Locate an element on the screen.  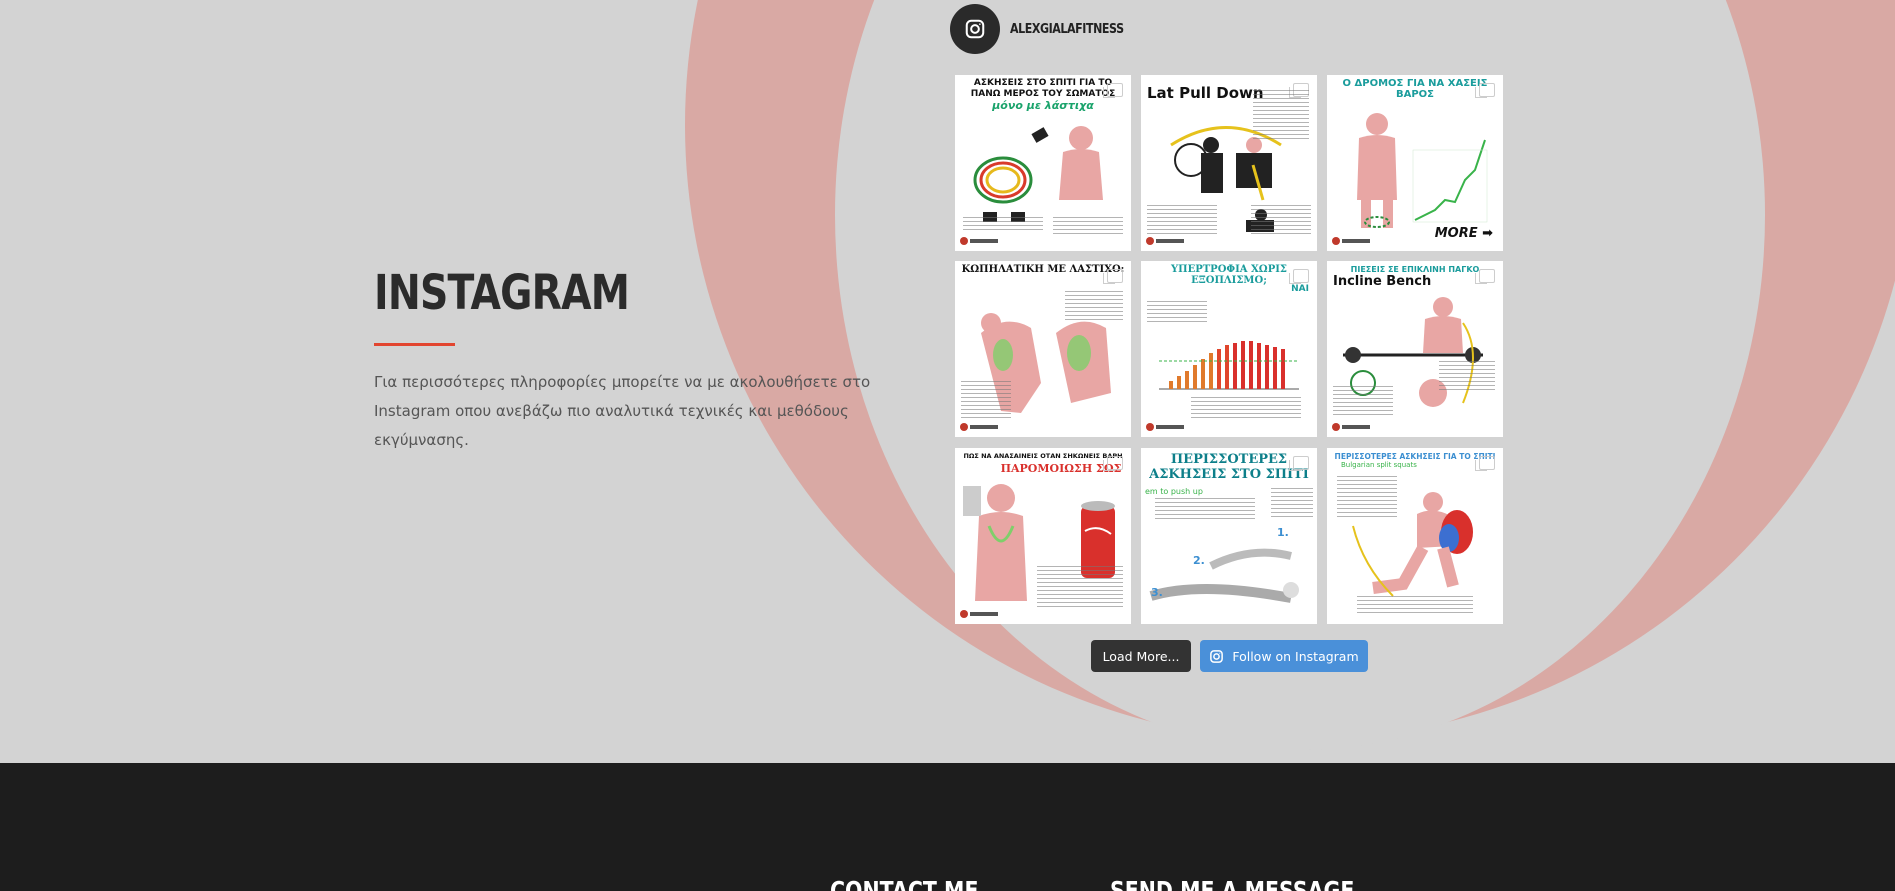
post-title: ΠΩΣ ΝΑ ΑΝΑΣΑΙΝΕΙΣ ΟΤΑΝ ΣΗΚΩΝΕΙΣ ΒΑΡΗ is located at coordinates (1043, 456).